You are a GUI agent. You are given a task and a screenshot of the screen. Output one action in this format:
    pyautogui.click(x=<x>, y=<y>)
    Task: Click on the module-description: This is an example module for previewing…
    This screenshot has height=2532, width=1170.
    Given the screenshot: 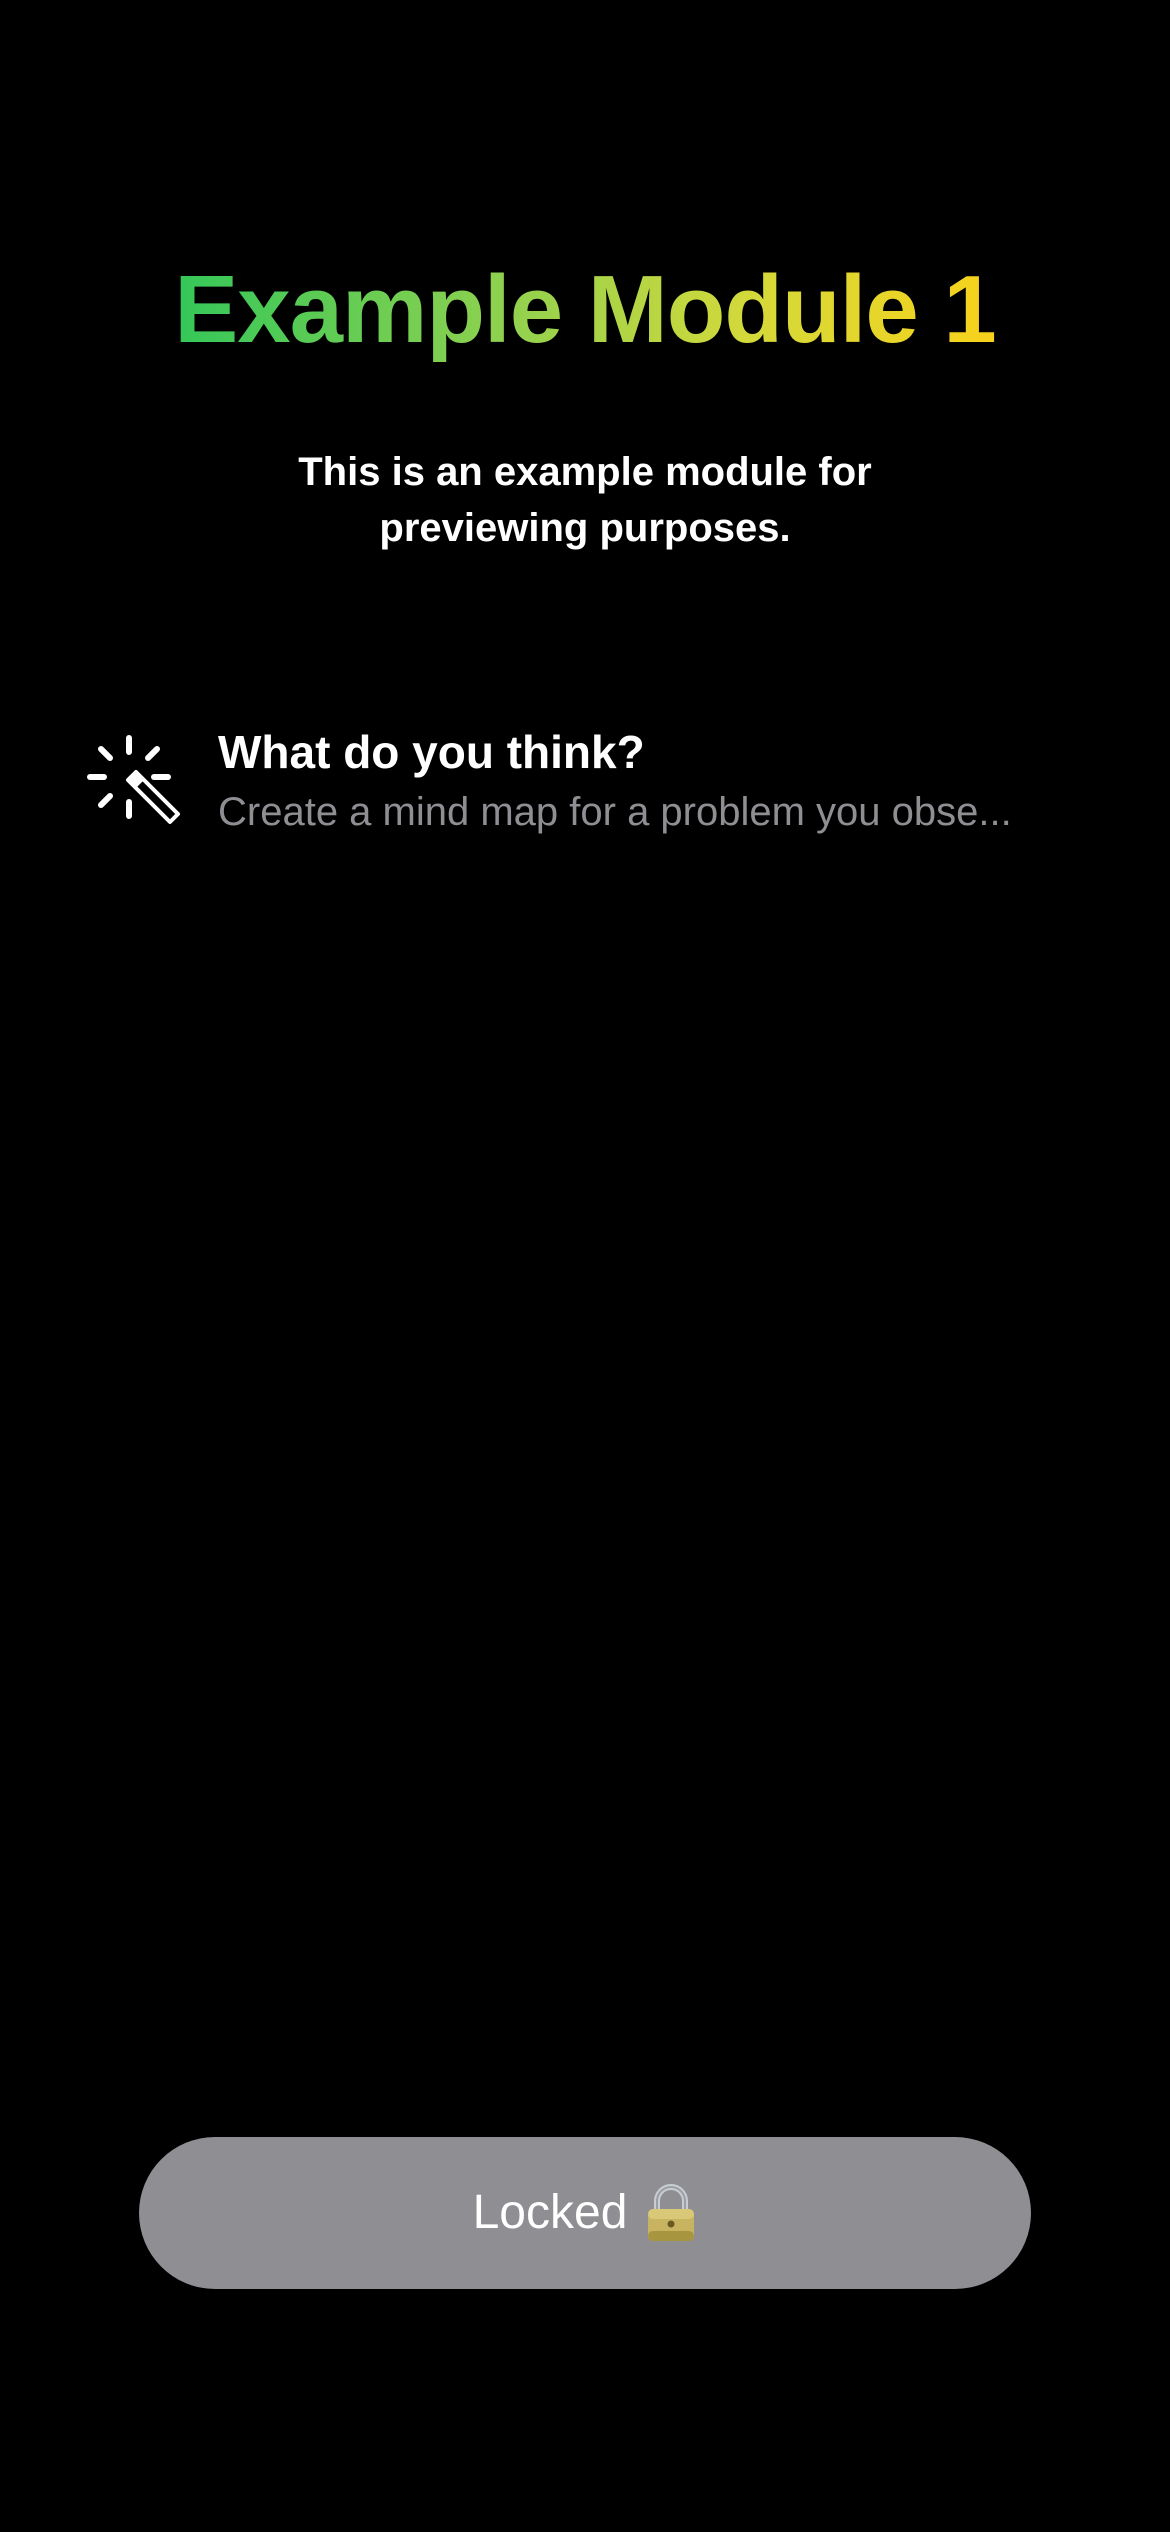 What is the action you would take?
    pyautogui.click(x=585, y=500)
    